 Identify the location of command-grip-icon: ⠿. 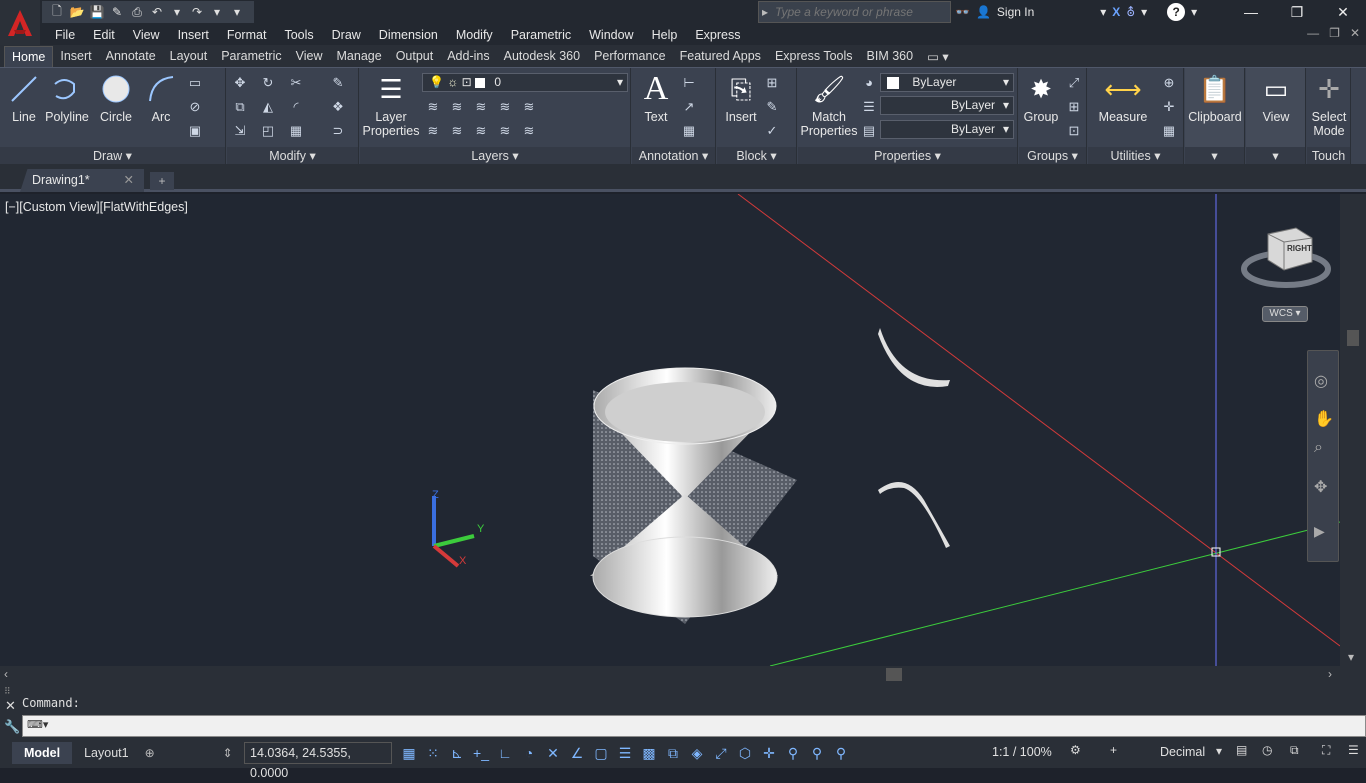
(7, 691).